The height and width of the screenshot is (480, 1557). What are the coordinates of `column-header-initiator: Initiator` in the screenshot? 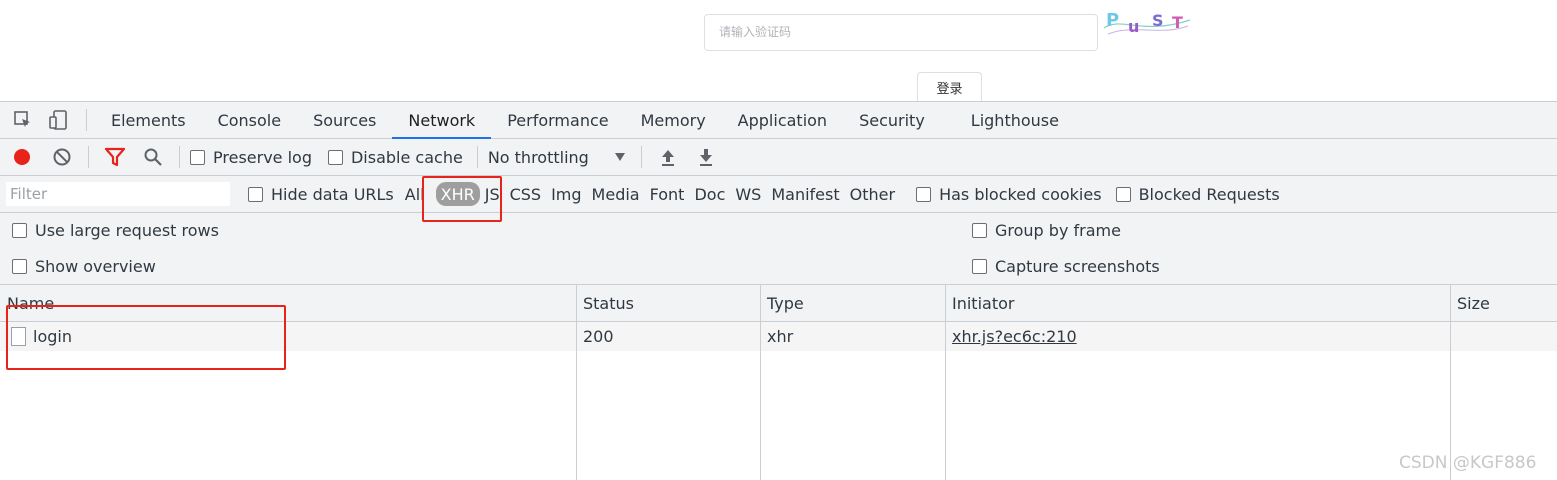 It's located at (979, 303).